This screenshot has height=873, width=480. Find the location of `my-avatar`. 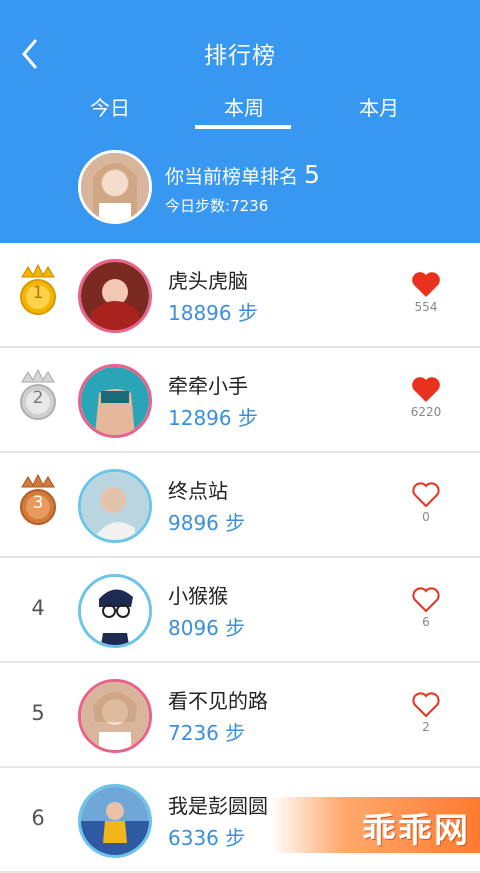

my-avatar is located at coordinates (115, 187).